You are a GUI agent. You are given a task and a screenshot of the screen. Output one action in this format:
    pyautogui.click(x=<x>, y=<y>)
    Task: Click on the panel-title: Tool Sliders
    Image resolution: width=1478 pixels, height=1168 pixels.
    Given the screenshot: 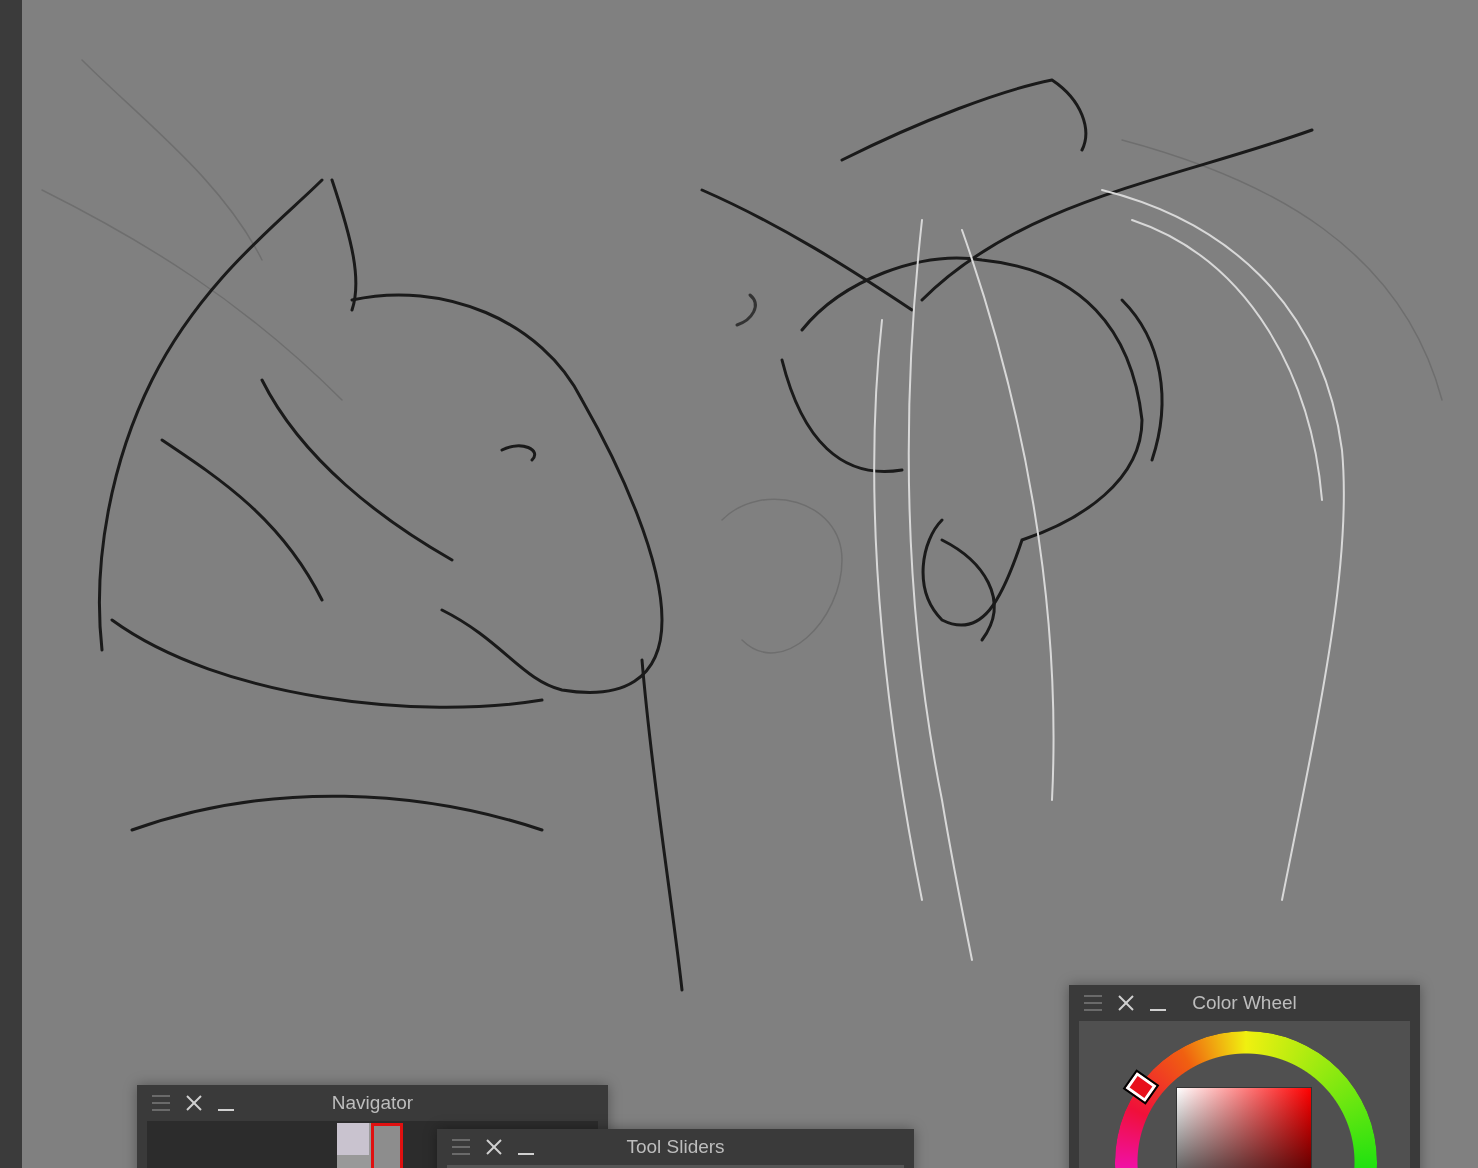 What is the action you would take?
    pyautogui.click(x=675, y=1146)
    